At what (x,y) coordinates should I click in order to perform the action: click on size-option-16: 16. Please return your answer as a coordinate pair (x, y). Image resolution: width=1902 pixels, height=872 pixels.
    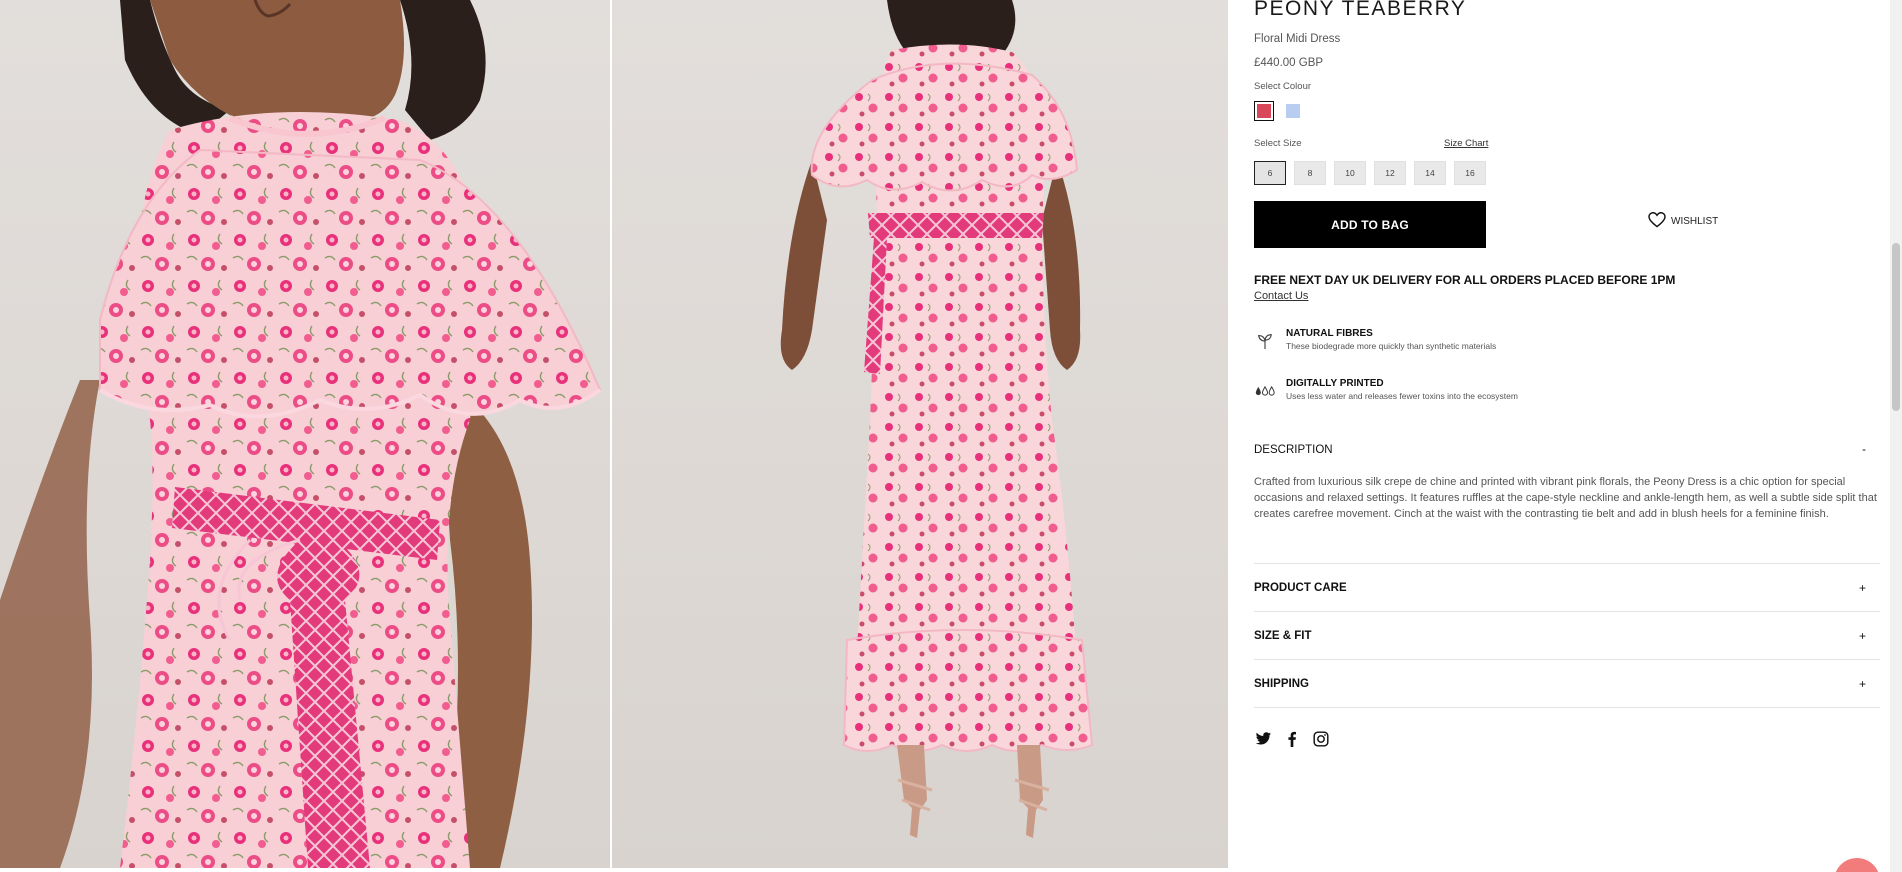
    Looking at the image, I should click on (1470, 173).